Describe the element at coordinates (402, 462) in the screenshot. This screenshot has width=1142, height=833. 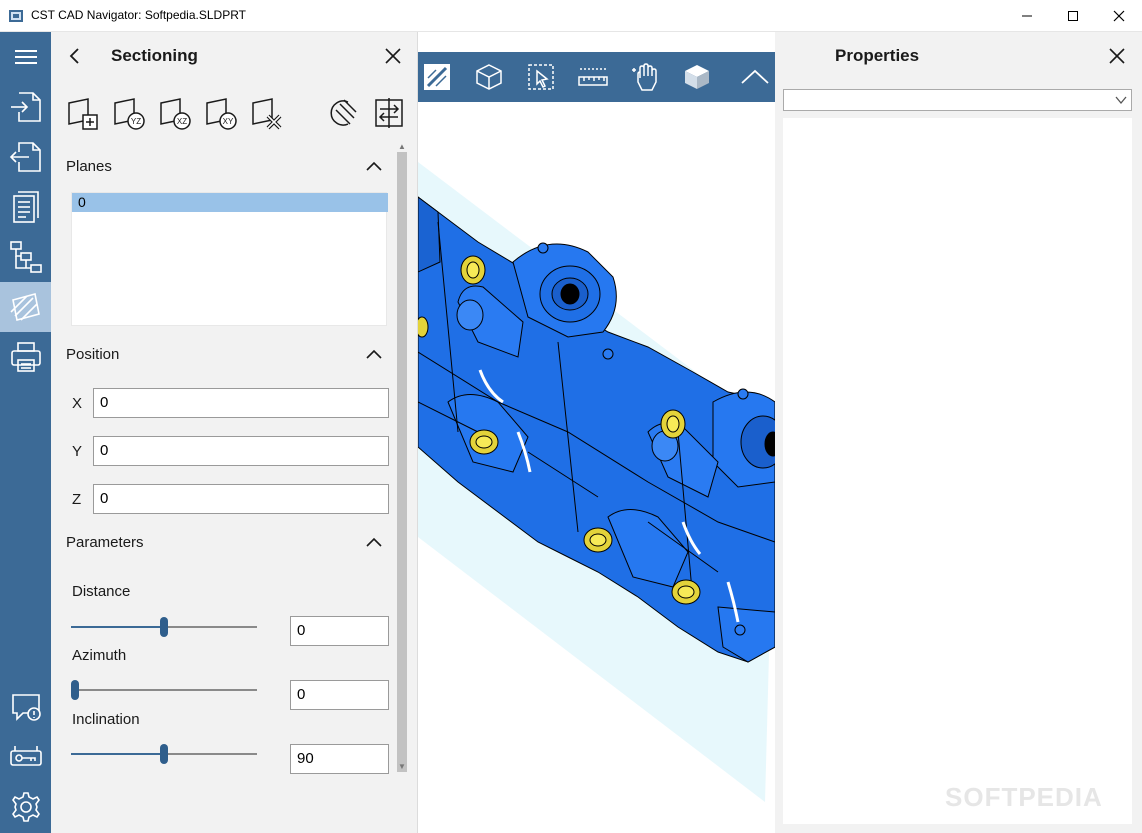
I see `panel-scrollbar` at that location.